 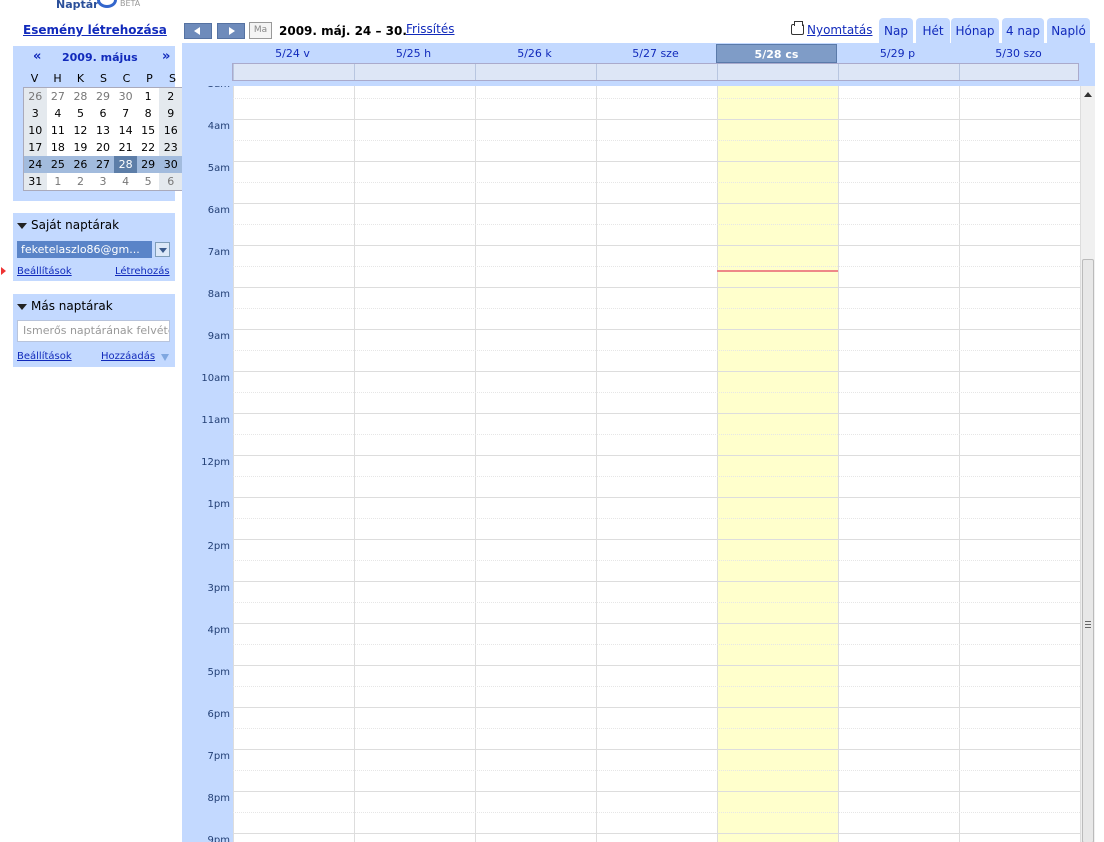 I want to click on mini-calendar-day: 18, so click(x=58, y=147).